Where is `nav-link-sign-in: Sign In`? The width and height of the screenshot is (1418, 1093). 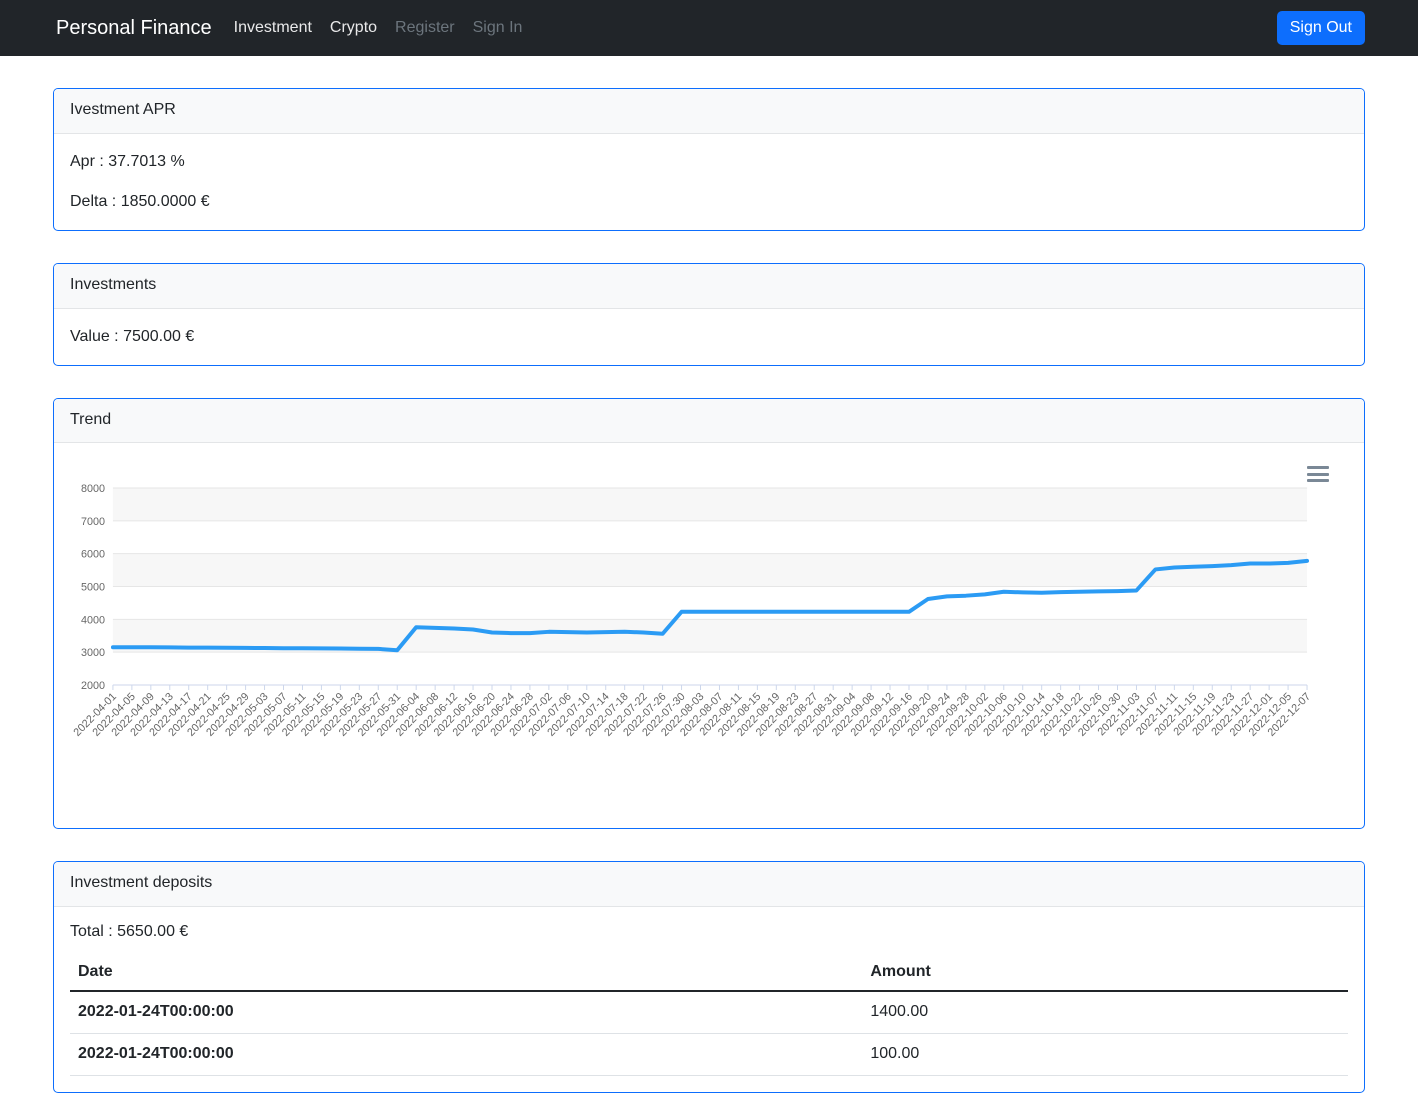
nav-link-sign-in: Sign In is located at coordinates (498, 27).